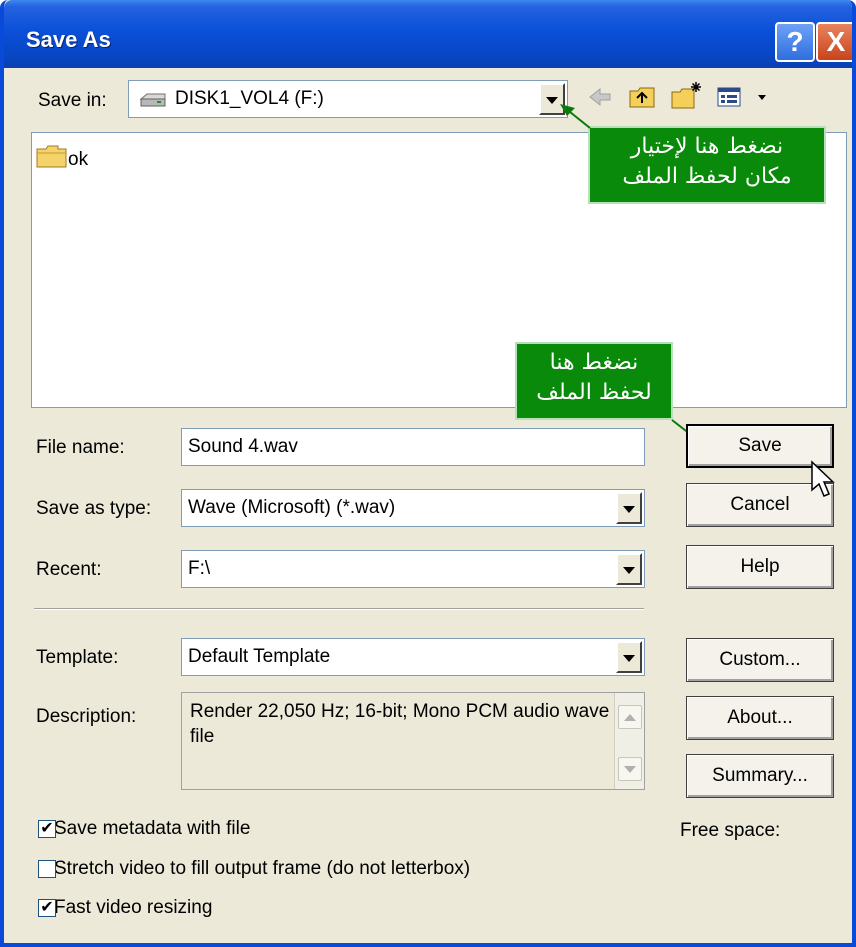  What do you see at coordinates (153, 103) in the screenshot?
I see `drive-icon` at bounding box center [153, 103].